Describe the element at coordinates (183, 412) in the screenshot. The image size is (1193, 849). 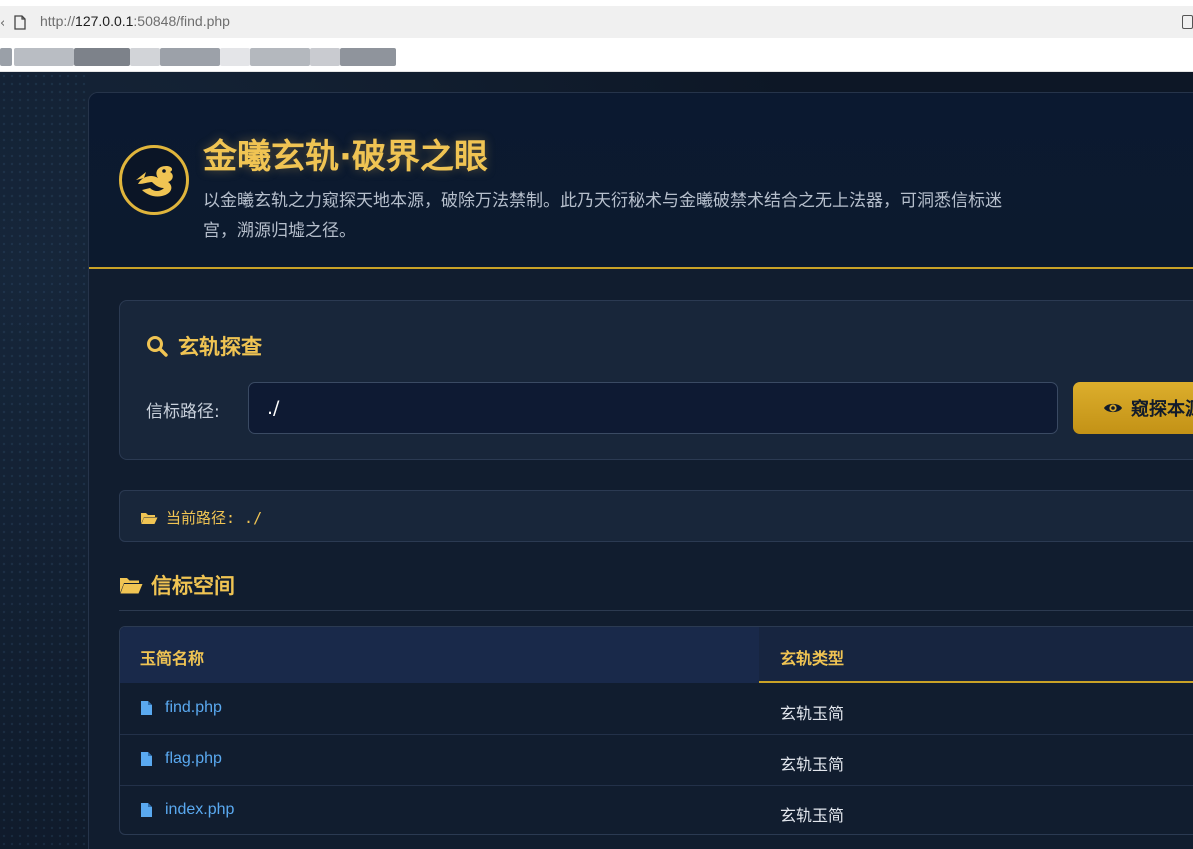
I see `path-field-label: 信标路径:` at that location.